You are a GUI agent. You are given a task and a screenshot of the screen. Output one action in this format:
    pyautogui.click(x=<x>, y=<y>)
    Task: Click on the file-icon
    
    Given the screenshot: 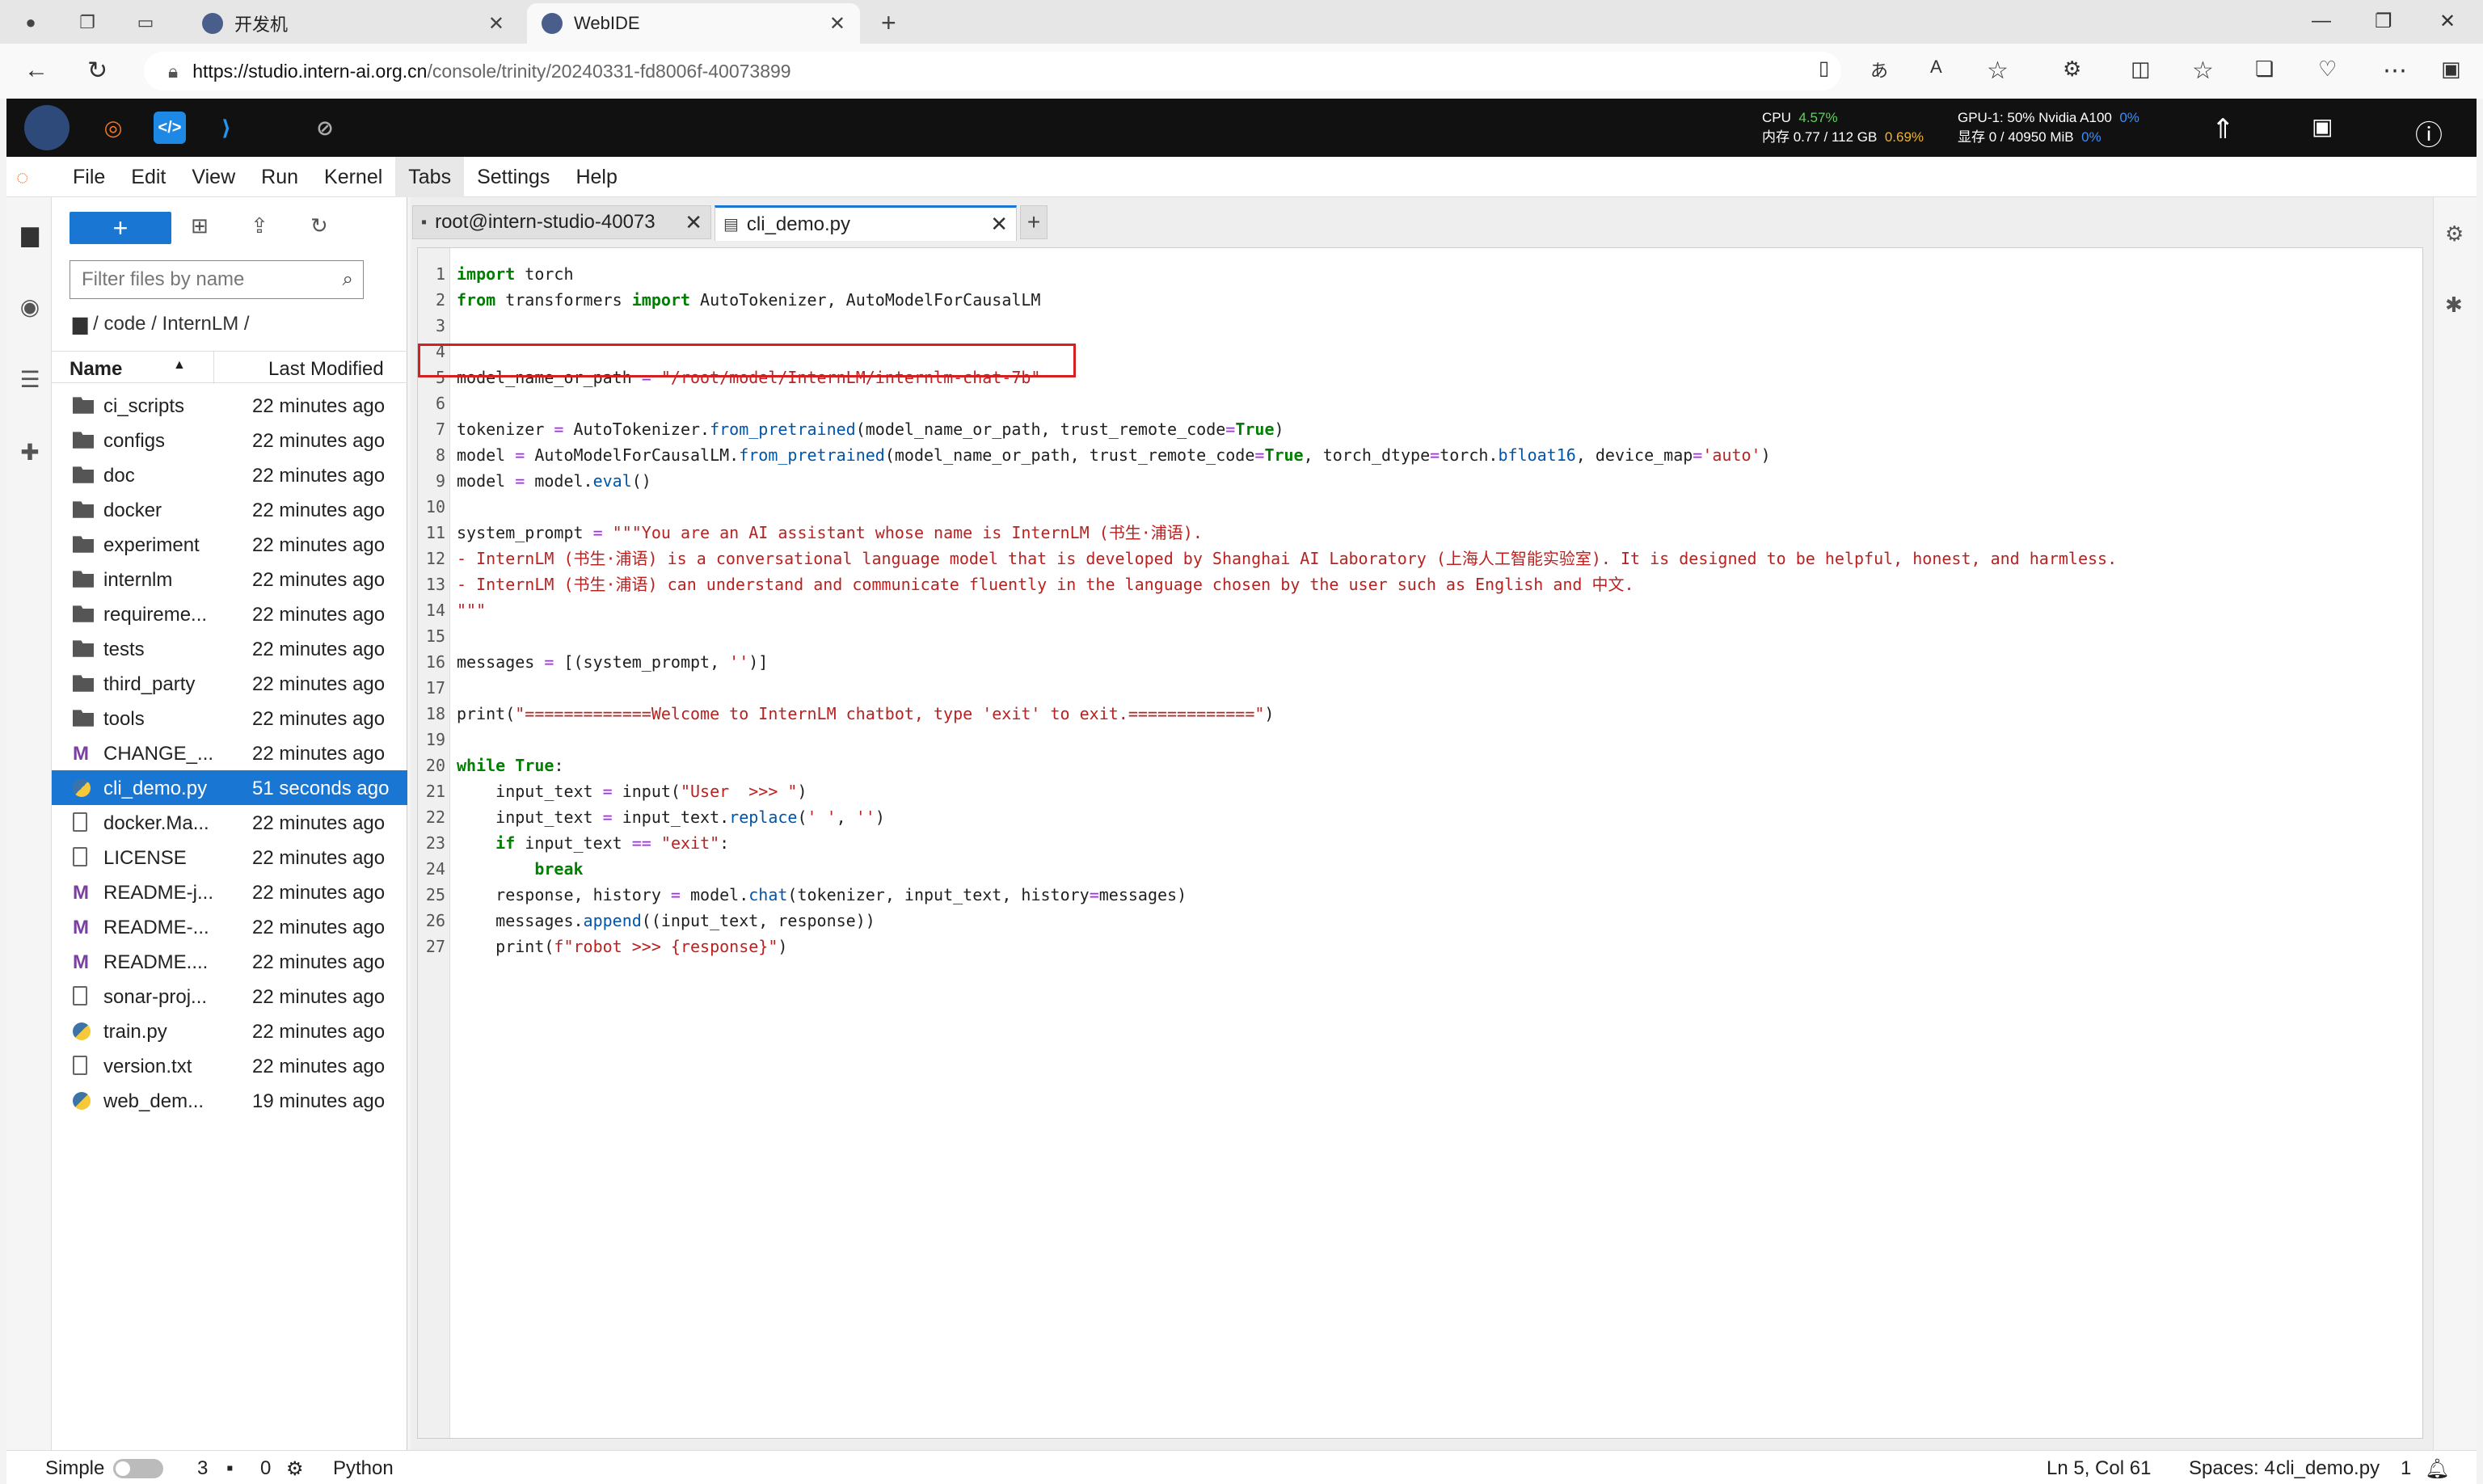 What is the action you would take?
    pyautogui.click(x=80, y=1065)
    